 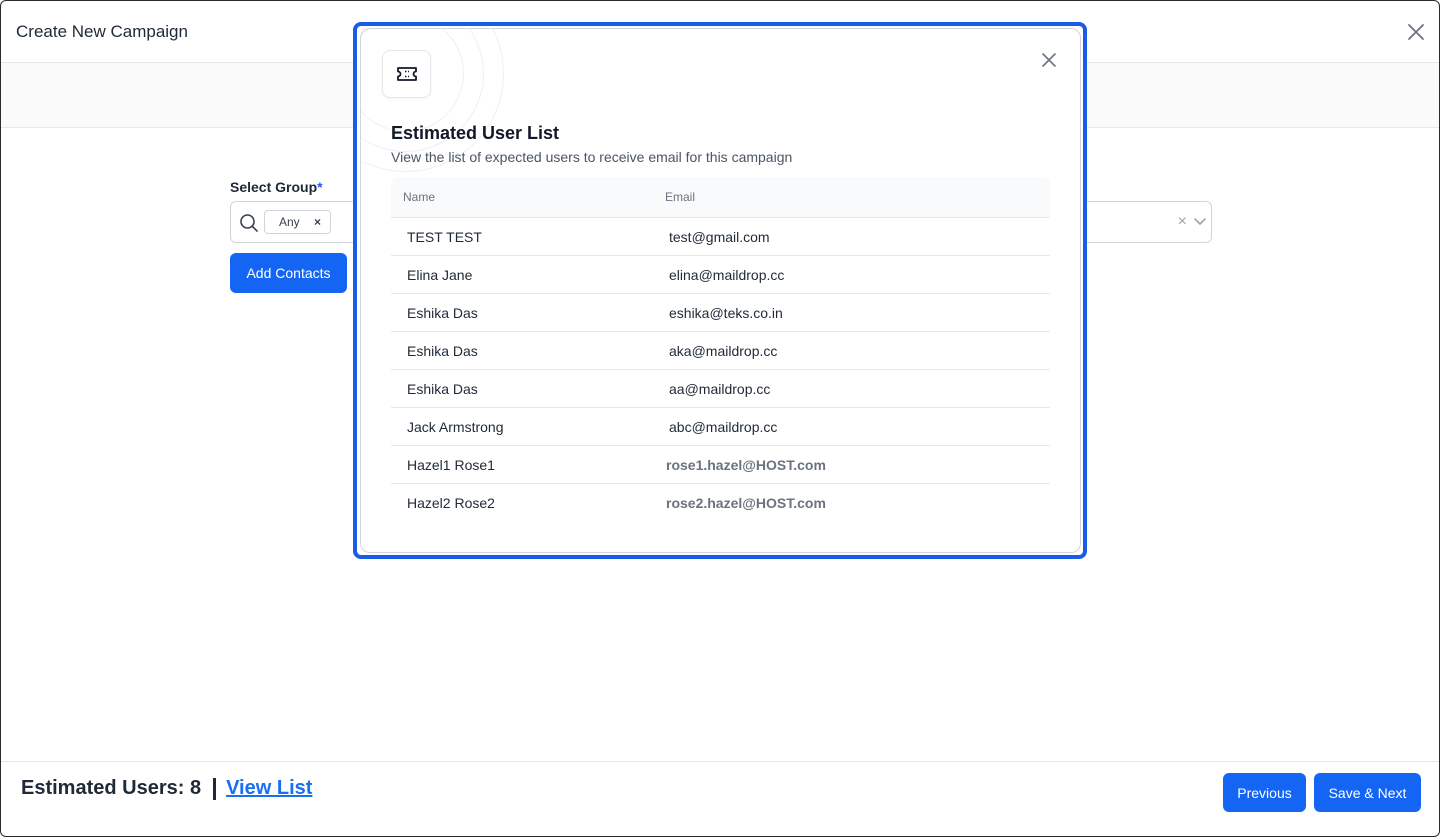 What do you see at coordinates (269, 788) in the screenshot?
I see `view-list-link: View List` at bounding box center [269, 788].